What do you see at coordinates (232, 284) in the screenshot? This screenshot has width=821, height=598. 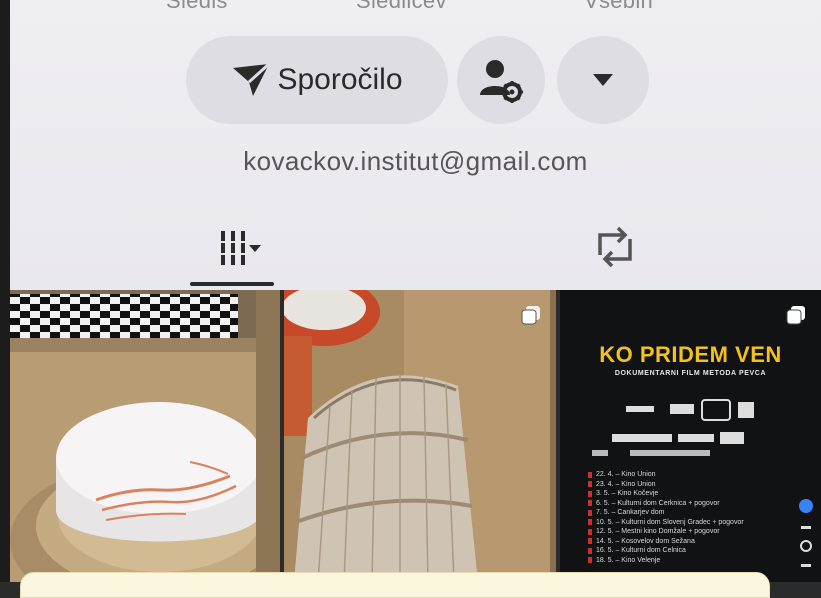 I see `active-tab-indicator` at bounding box center [232, 284].